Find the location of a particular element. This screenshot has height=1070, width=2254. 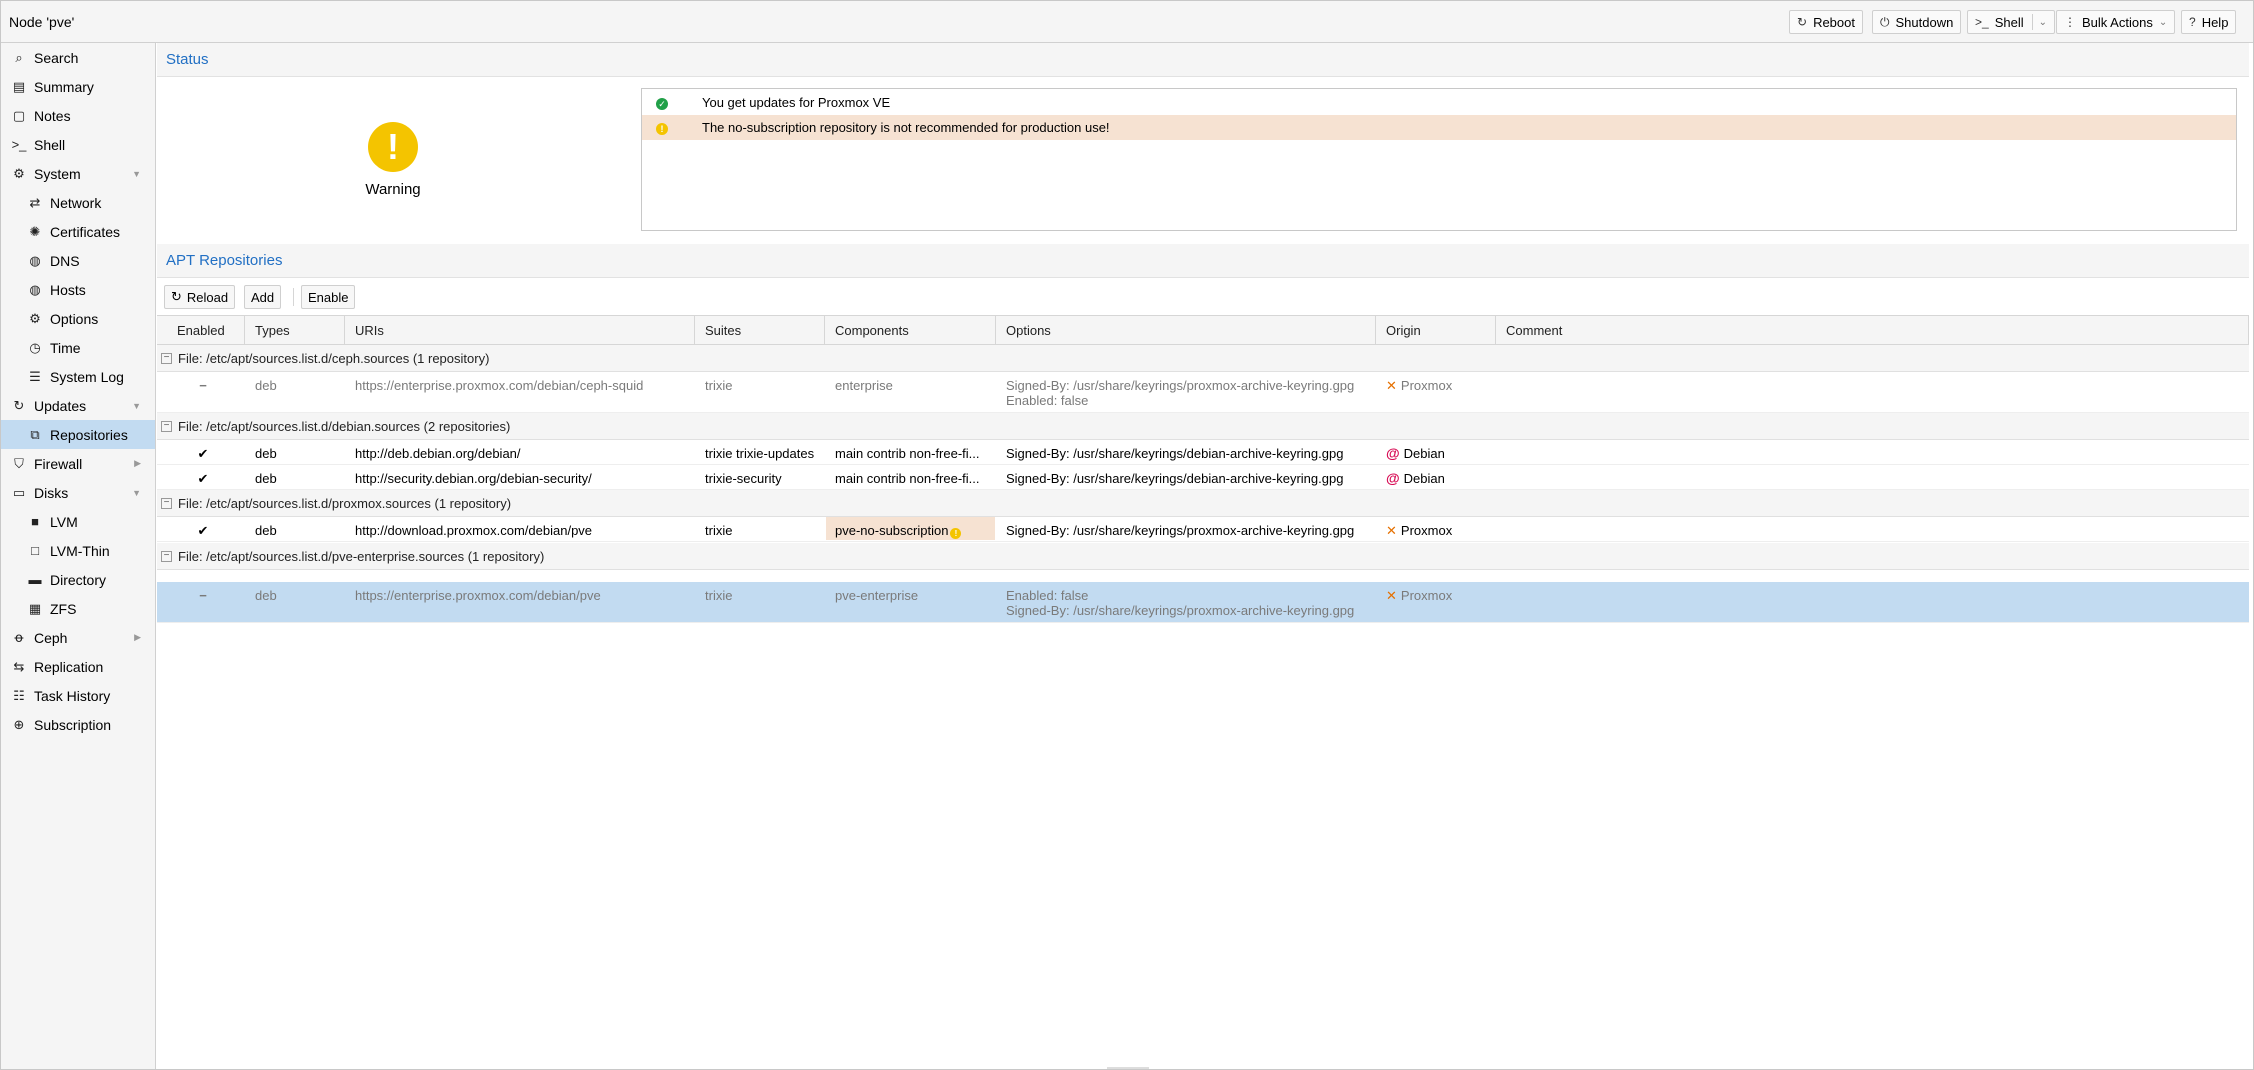

sidebar-item-task-history: ☷ Task History is located at coordinates (78, 695).